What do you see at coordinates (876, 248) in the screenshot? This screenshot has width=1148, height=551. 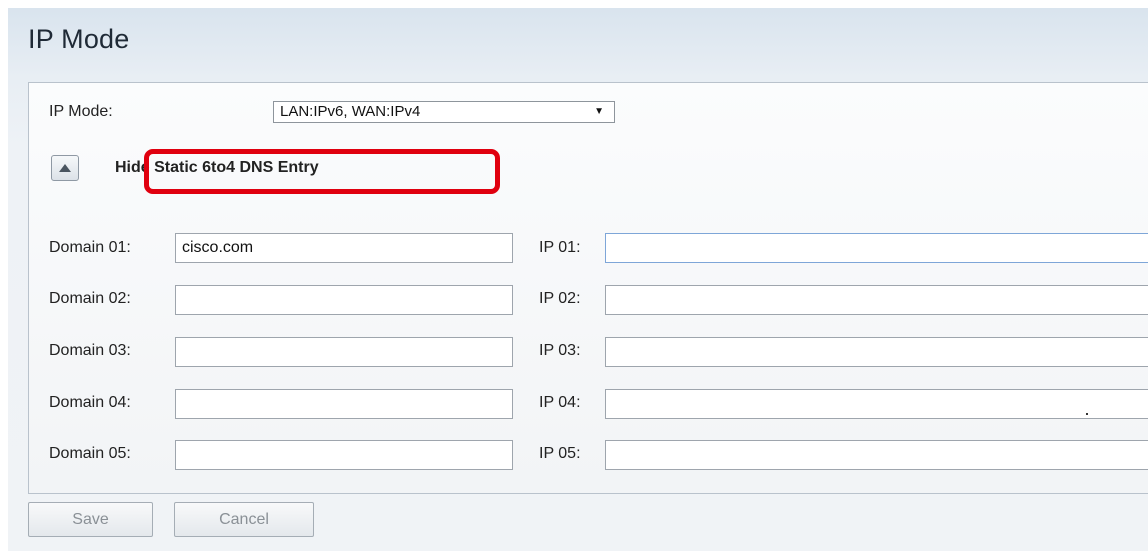 I see `ip-01-input` at bounding box center [876, 248].